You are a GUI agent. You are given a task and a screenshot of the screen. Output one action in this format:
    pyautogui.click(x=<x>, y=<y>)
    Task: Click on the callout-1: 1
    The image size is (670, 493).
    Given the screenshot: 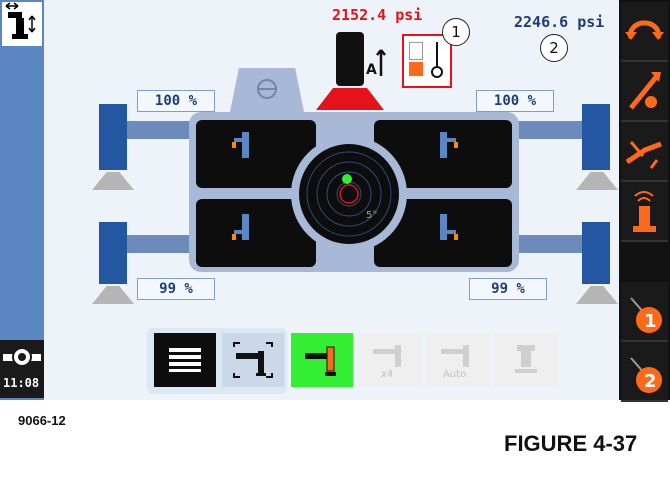 What is the action you would take?
    pyautogui.click(x=456, y=32)
    